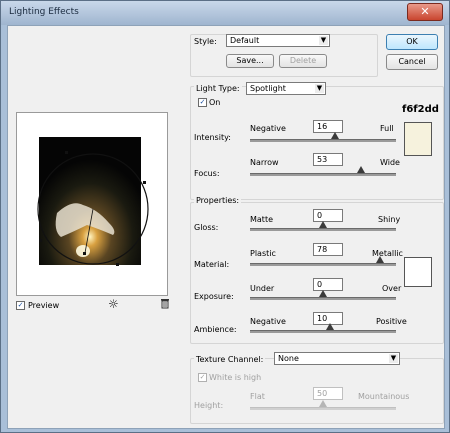 This screenshot has width=450, height=433. What do you see at coordinates (390, 162) in the screenshot?
I see `focus-max-label: Wide` at bounding box center [390, 162].